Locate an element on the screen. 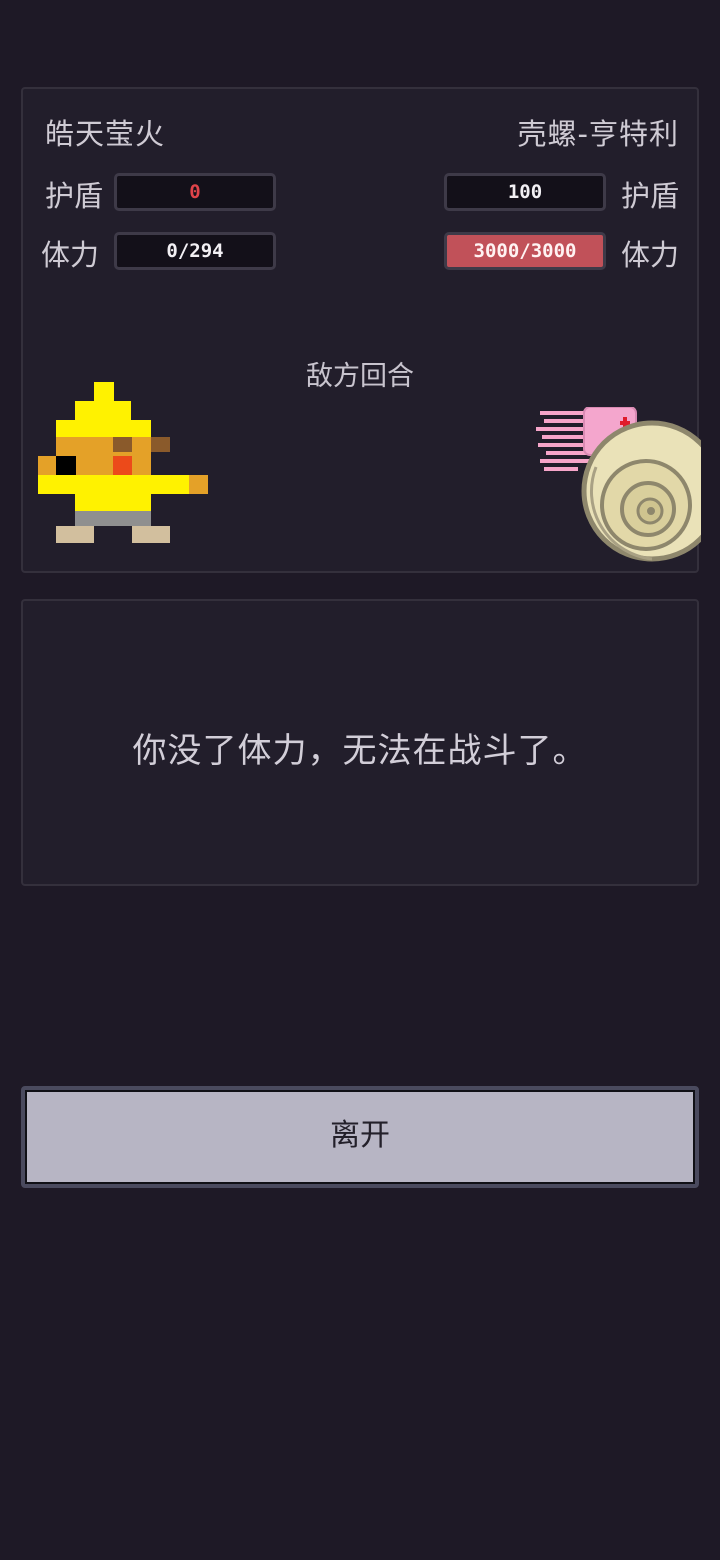 This screenshot has height=1560, width=720. enemy-hp-value: 3000/3000 is located at coordinates (525, 251).